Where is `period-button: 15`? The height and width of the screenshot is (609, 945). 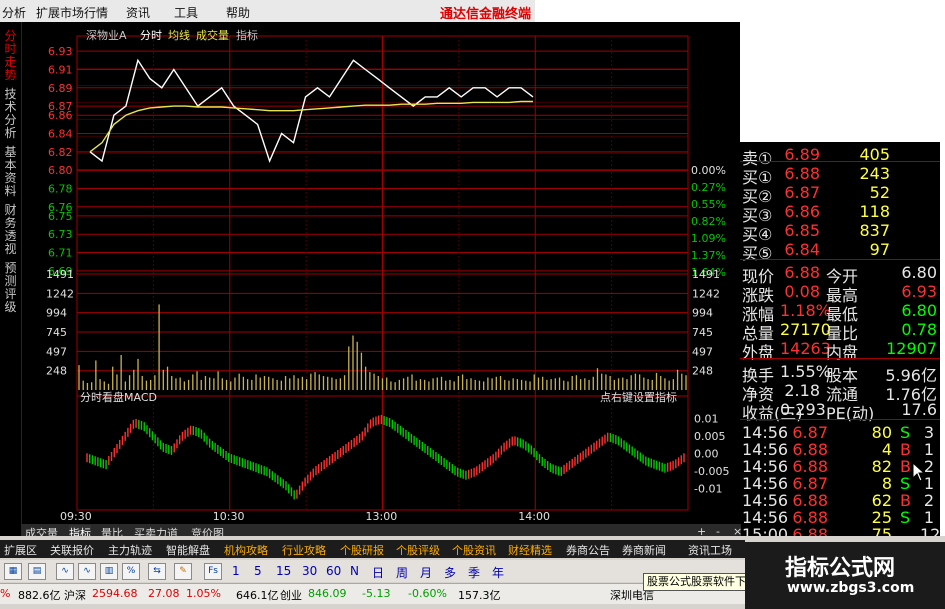 period-button: 15 is located at coordinates (283, 571).